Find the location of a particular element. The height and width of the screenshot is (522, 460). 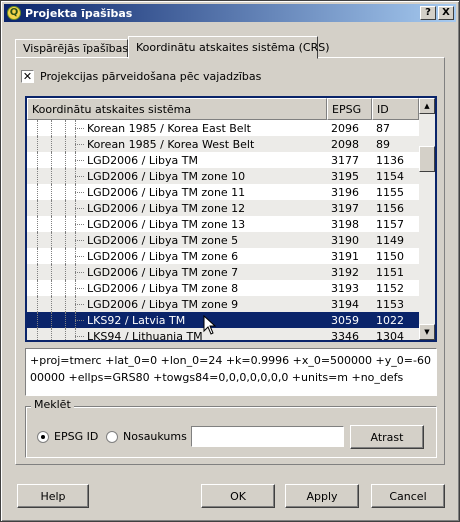

epsg-id-radio-label: EPSG ID is located at coordinates (76, 436).